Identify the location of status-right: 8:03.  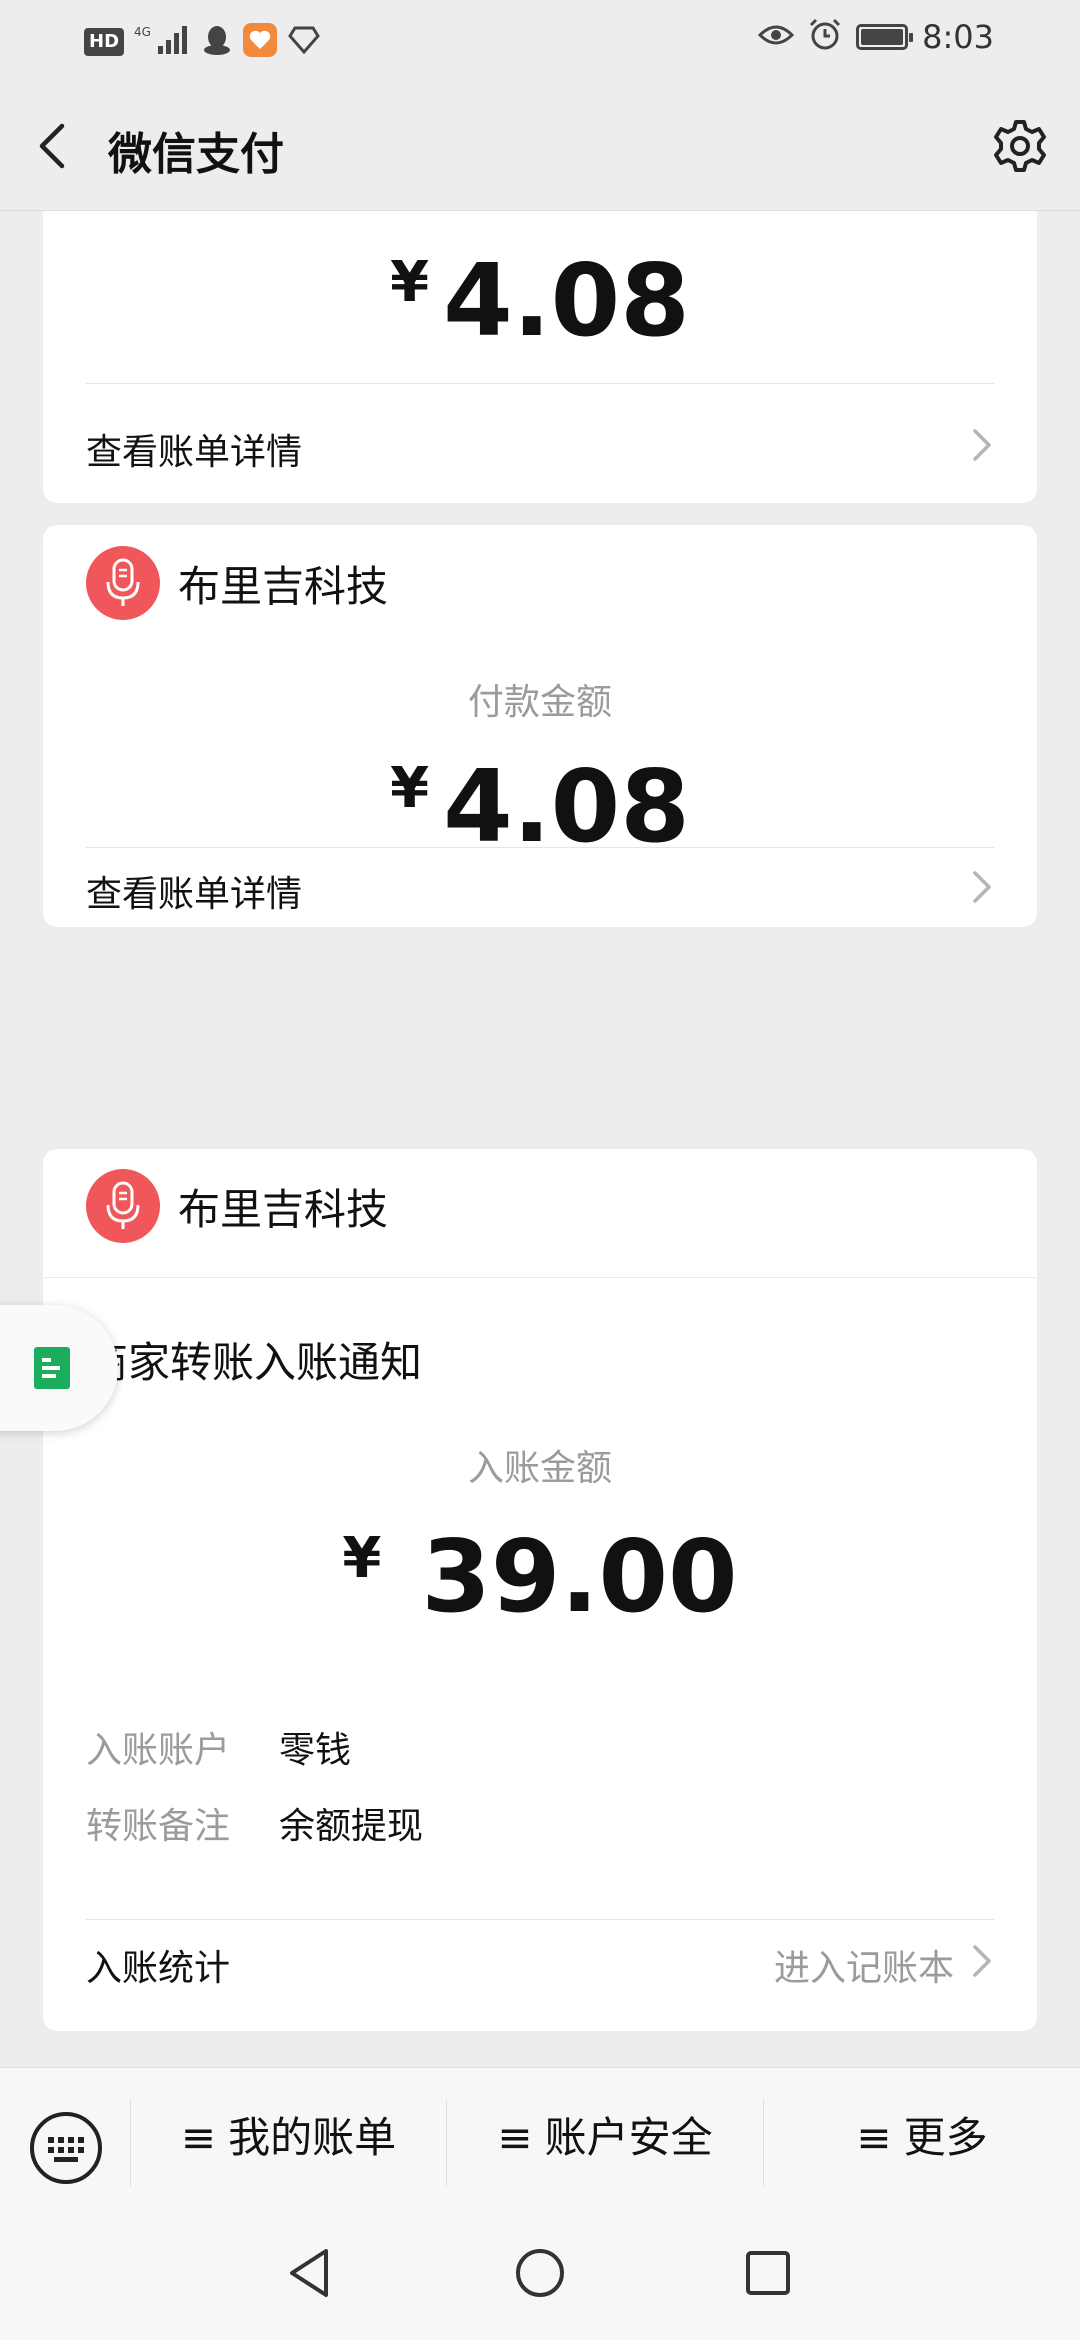
(876, 37).